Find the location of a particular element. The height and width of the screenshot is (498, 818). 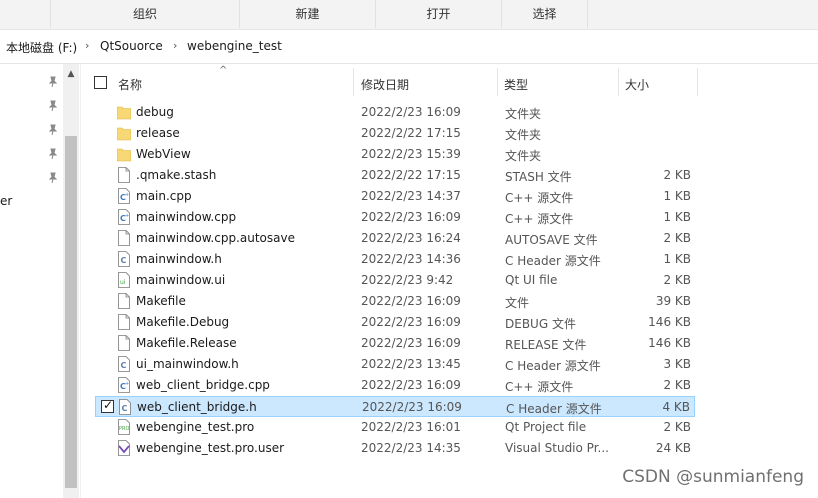

file-name: Makefile.Debug is located at coordinates (182, 322).